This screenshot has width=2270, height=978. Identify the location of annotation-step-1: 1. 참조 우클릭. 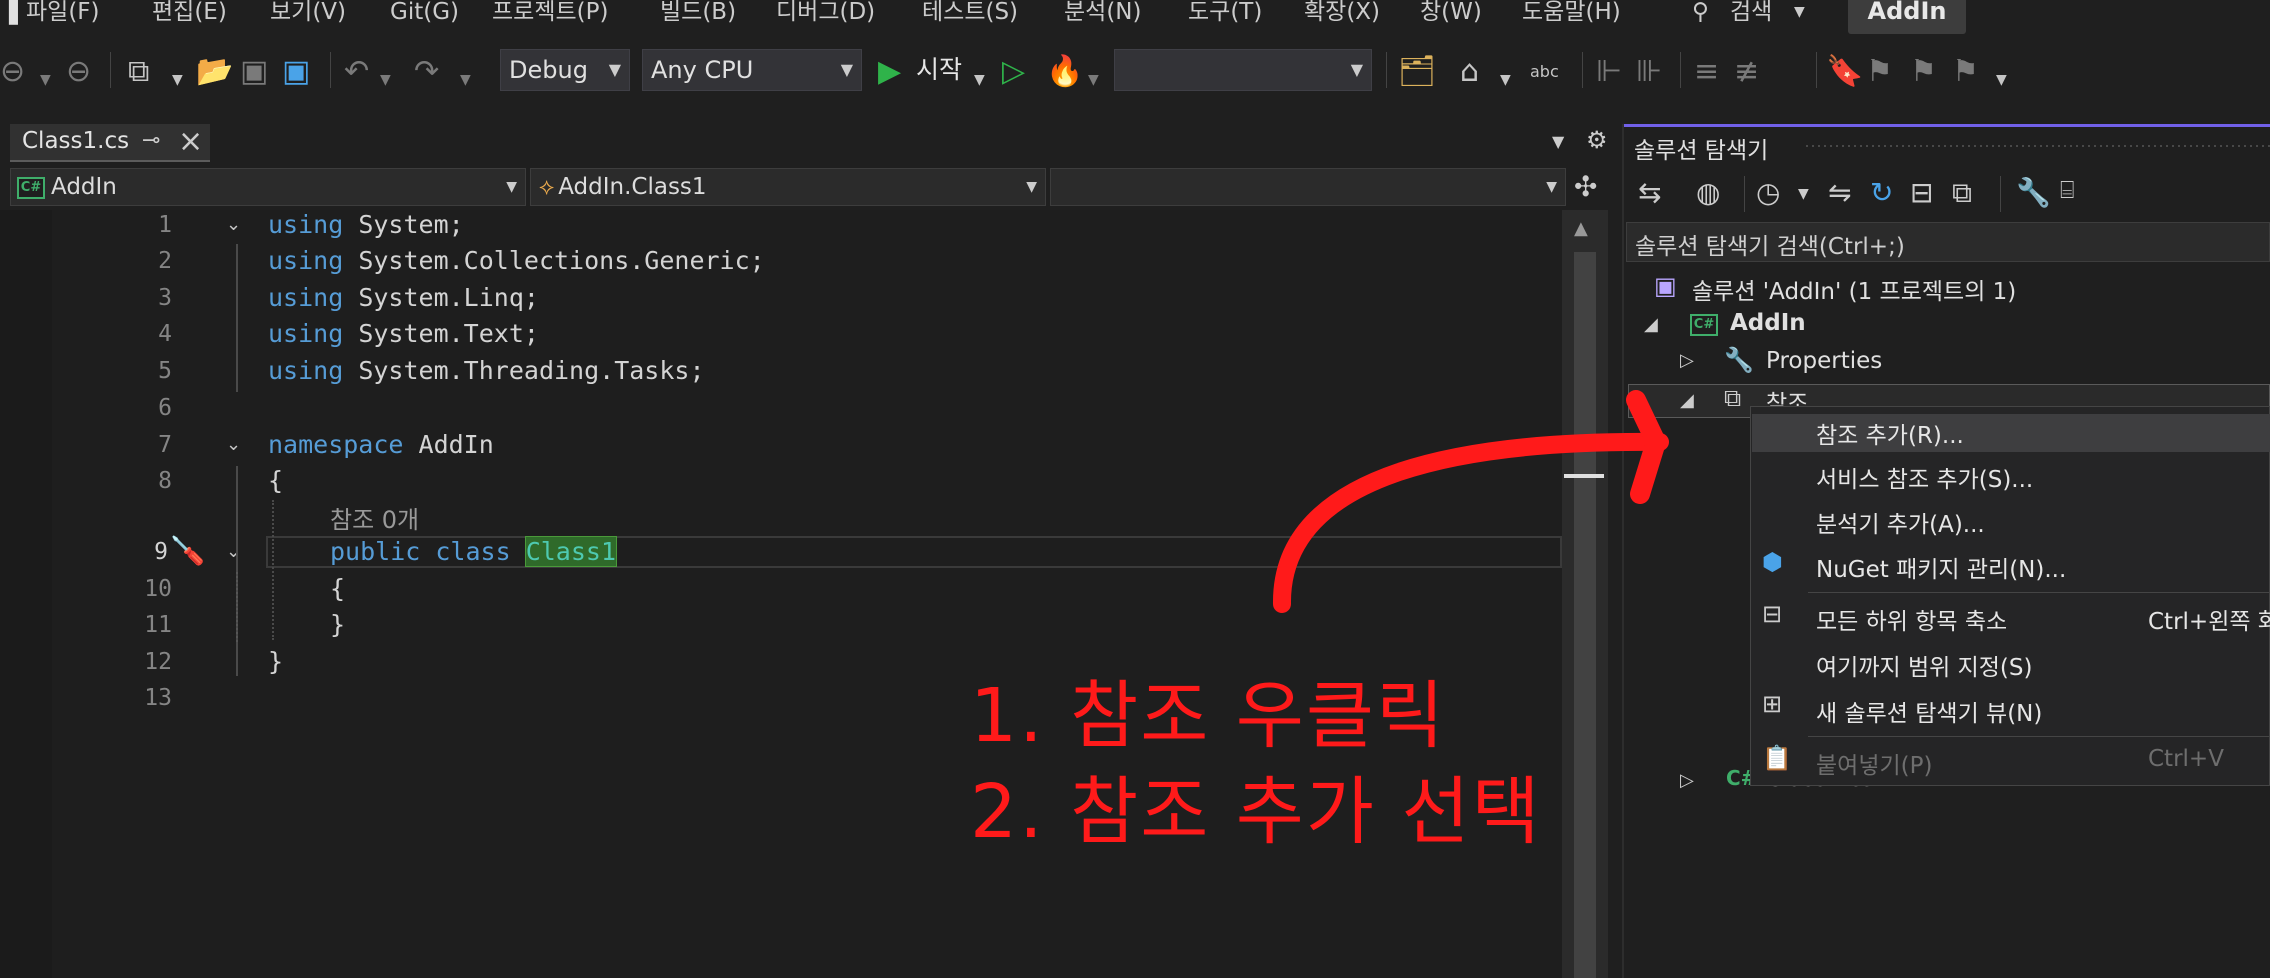
(1208, 716).